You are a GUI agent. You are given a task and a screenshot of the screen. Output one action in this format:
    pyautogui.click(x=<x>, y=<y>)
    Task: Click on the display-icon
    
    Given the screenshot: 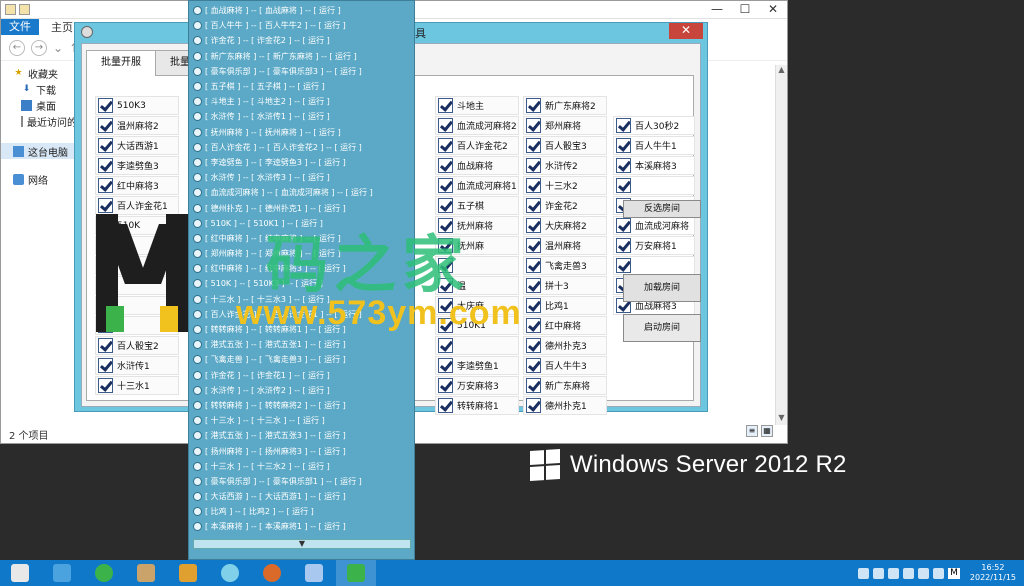 What is the action you would take?
    pyautogui.click(x=924, y=573)
    